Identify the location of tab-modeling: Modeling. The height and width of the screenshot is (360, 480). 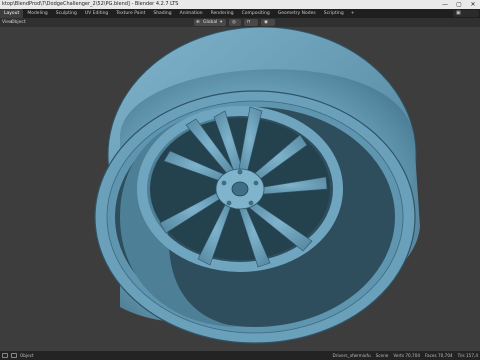
(37, 13).